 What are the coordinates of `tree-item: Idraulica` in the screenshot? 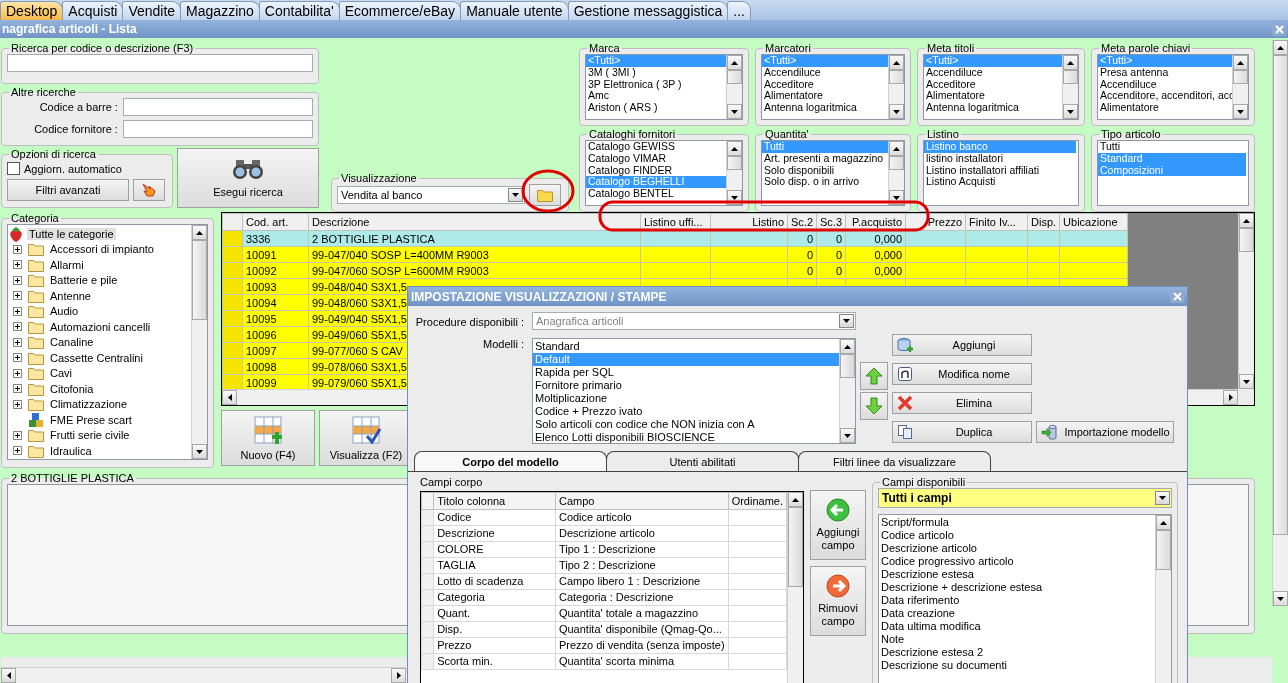 It's located at (71, 450).